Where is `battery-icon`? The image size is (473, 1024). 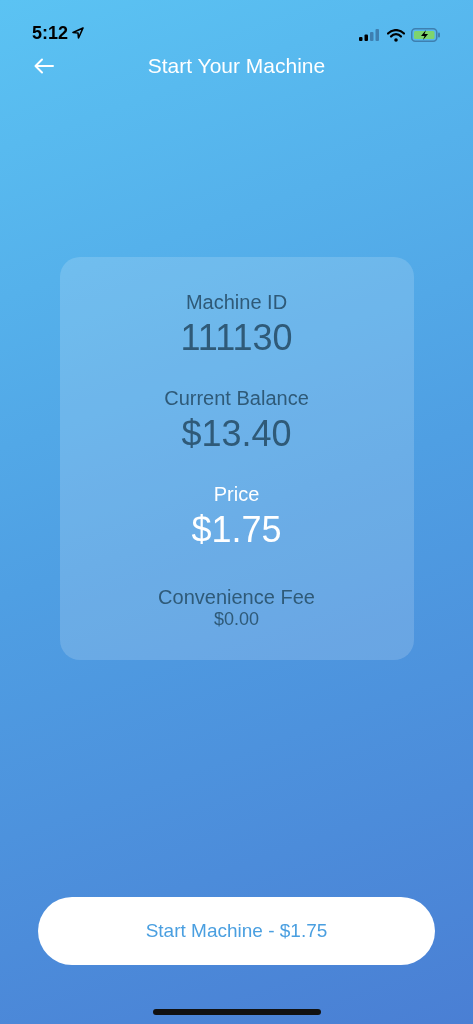
battery-icon is located at coordinates (426, 35).